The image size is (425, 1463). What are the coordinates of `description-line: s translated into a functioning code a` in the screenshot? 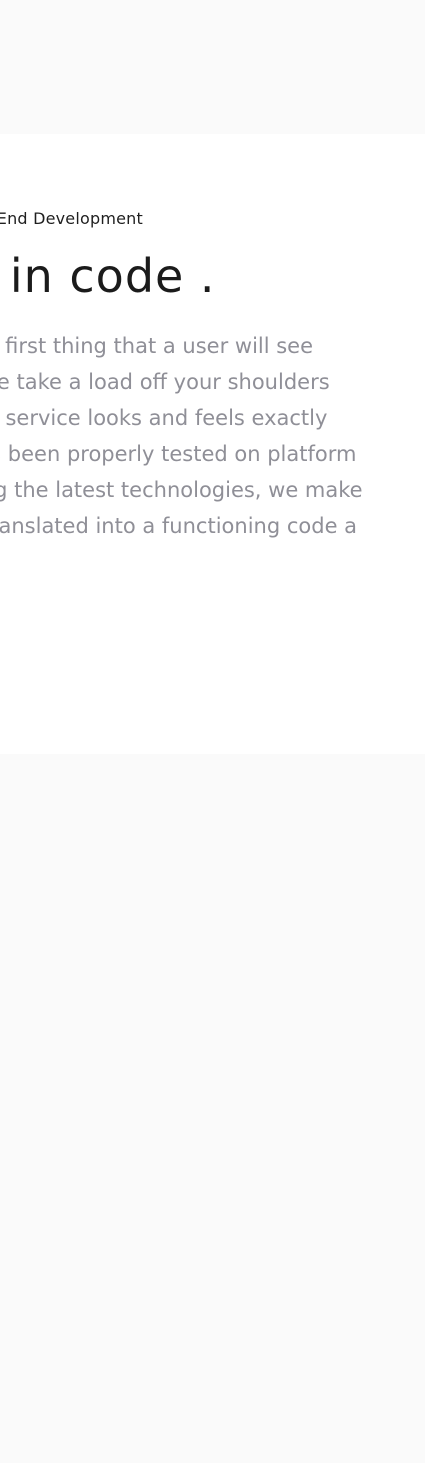 It's located at (179, 526).